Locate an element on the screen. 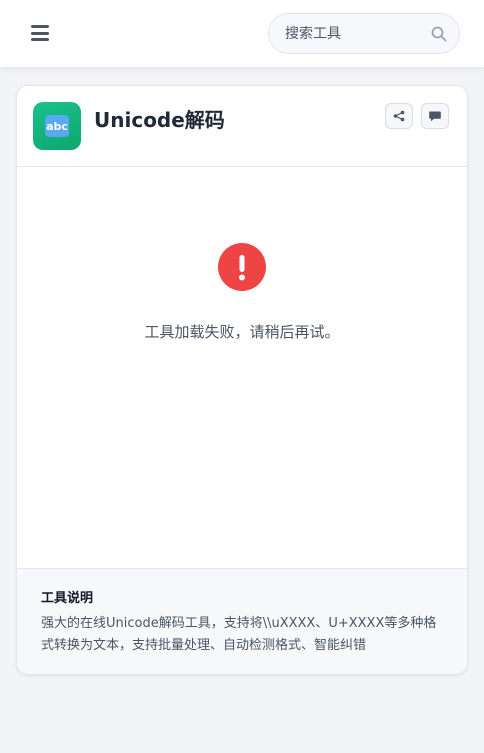 This screenshot has width=484, height=753. error-message: 工具加载失败，请稍后再试。 is located at coordinates (242, 332).